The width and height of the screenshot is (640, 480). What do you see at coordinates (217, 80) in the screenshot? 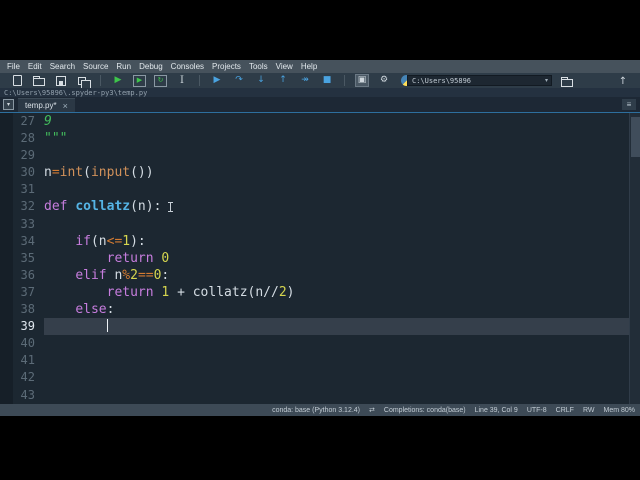
I see `debug-icon: ▶` at bounding box center [217, 80].